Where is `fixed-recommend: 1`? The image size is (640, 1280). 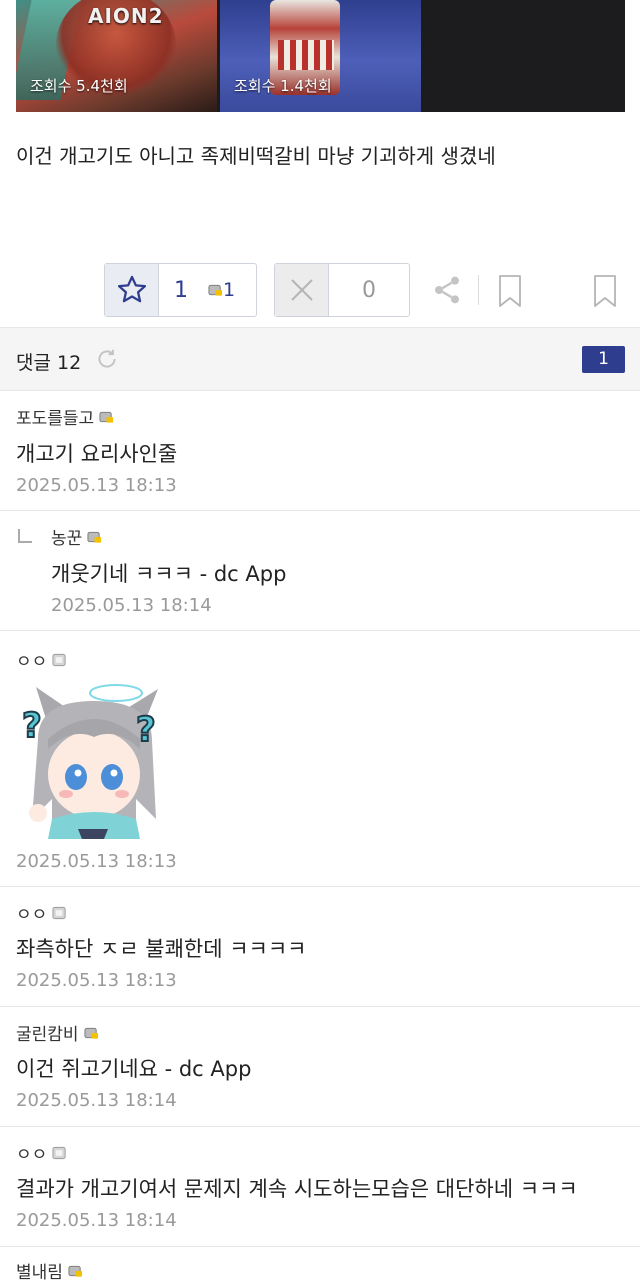 fixed-recommend: 1 is located at coordinates (219, 290).